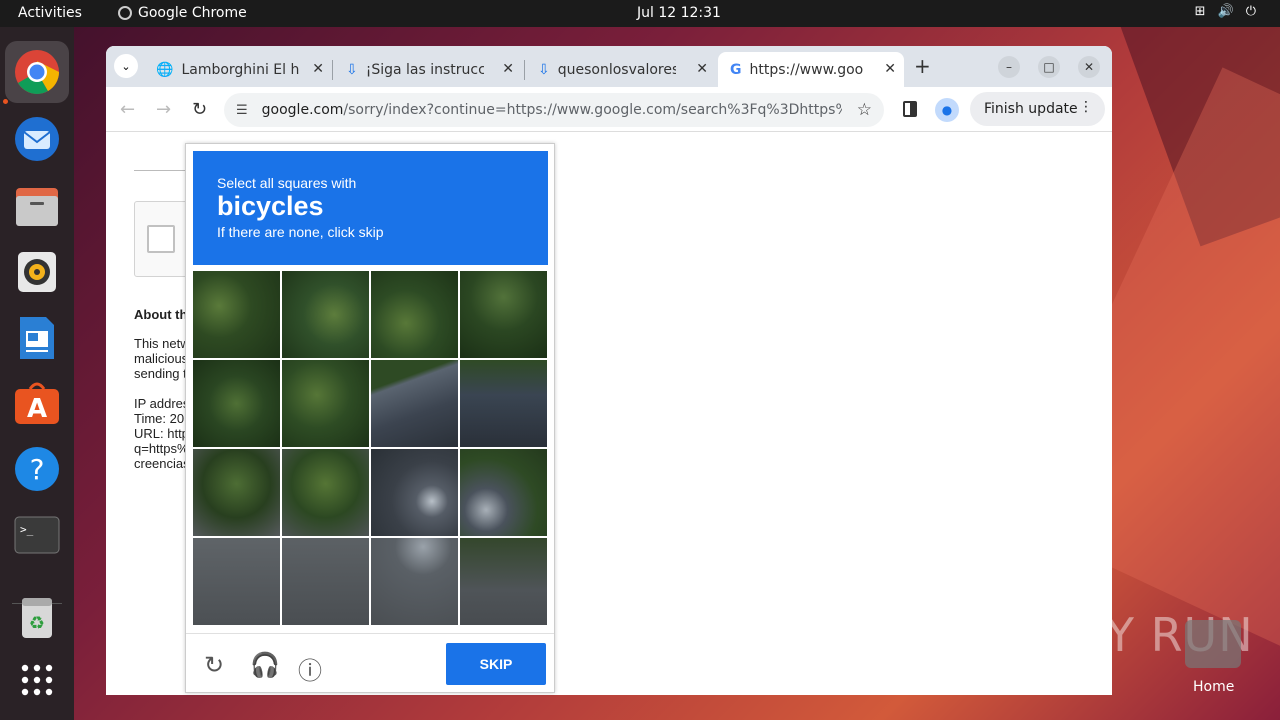  I want to click on info-line: sending t, so click(160, 373).